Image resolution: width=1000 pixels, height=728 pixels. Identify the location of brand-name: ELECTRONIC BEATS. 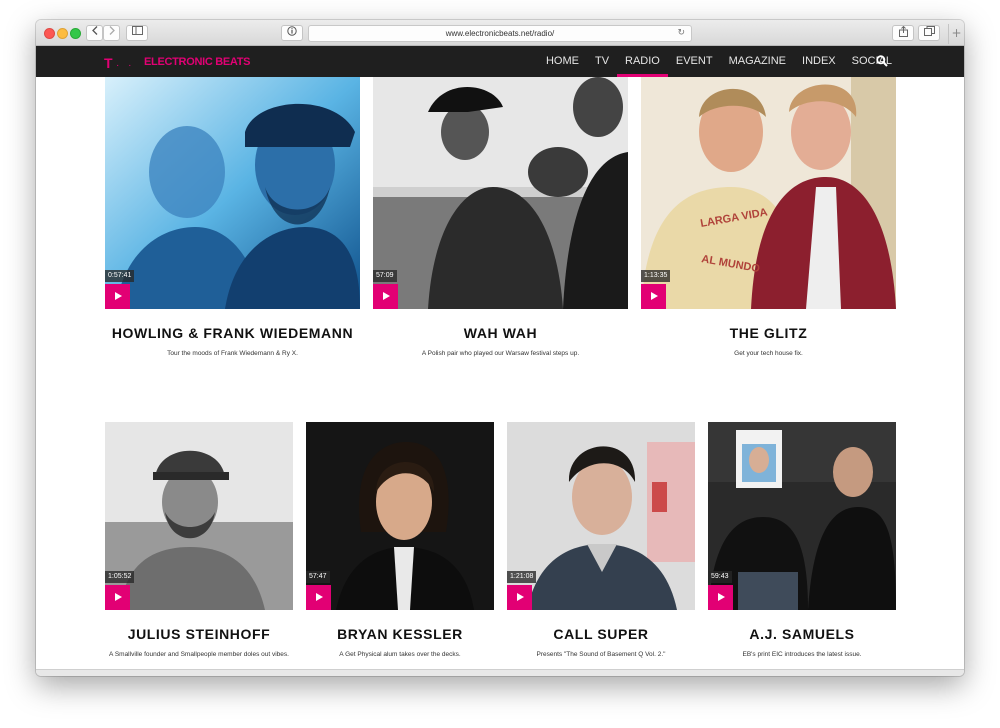
(197, 62).